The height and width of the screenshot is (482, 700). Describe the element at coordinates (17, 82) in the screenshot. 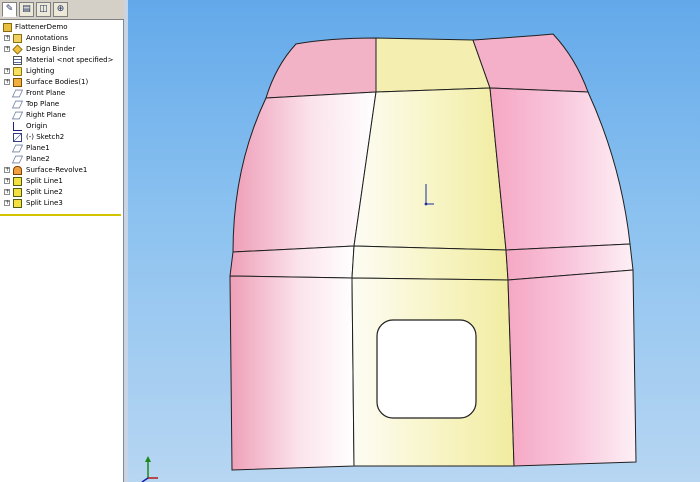

I see `surface-bodies-icon` at that location.